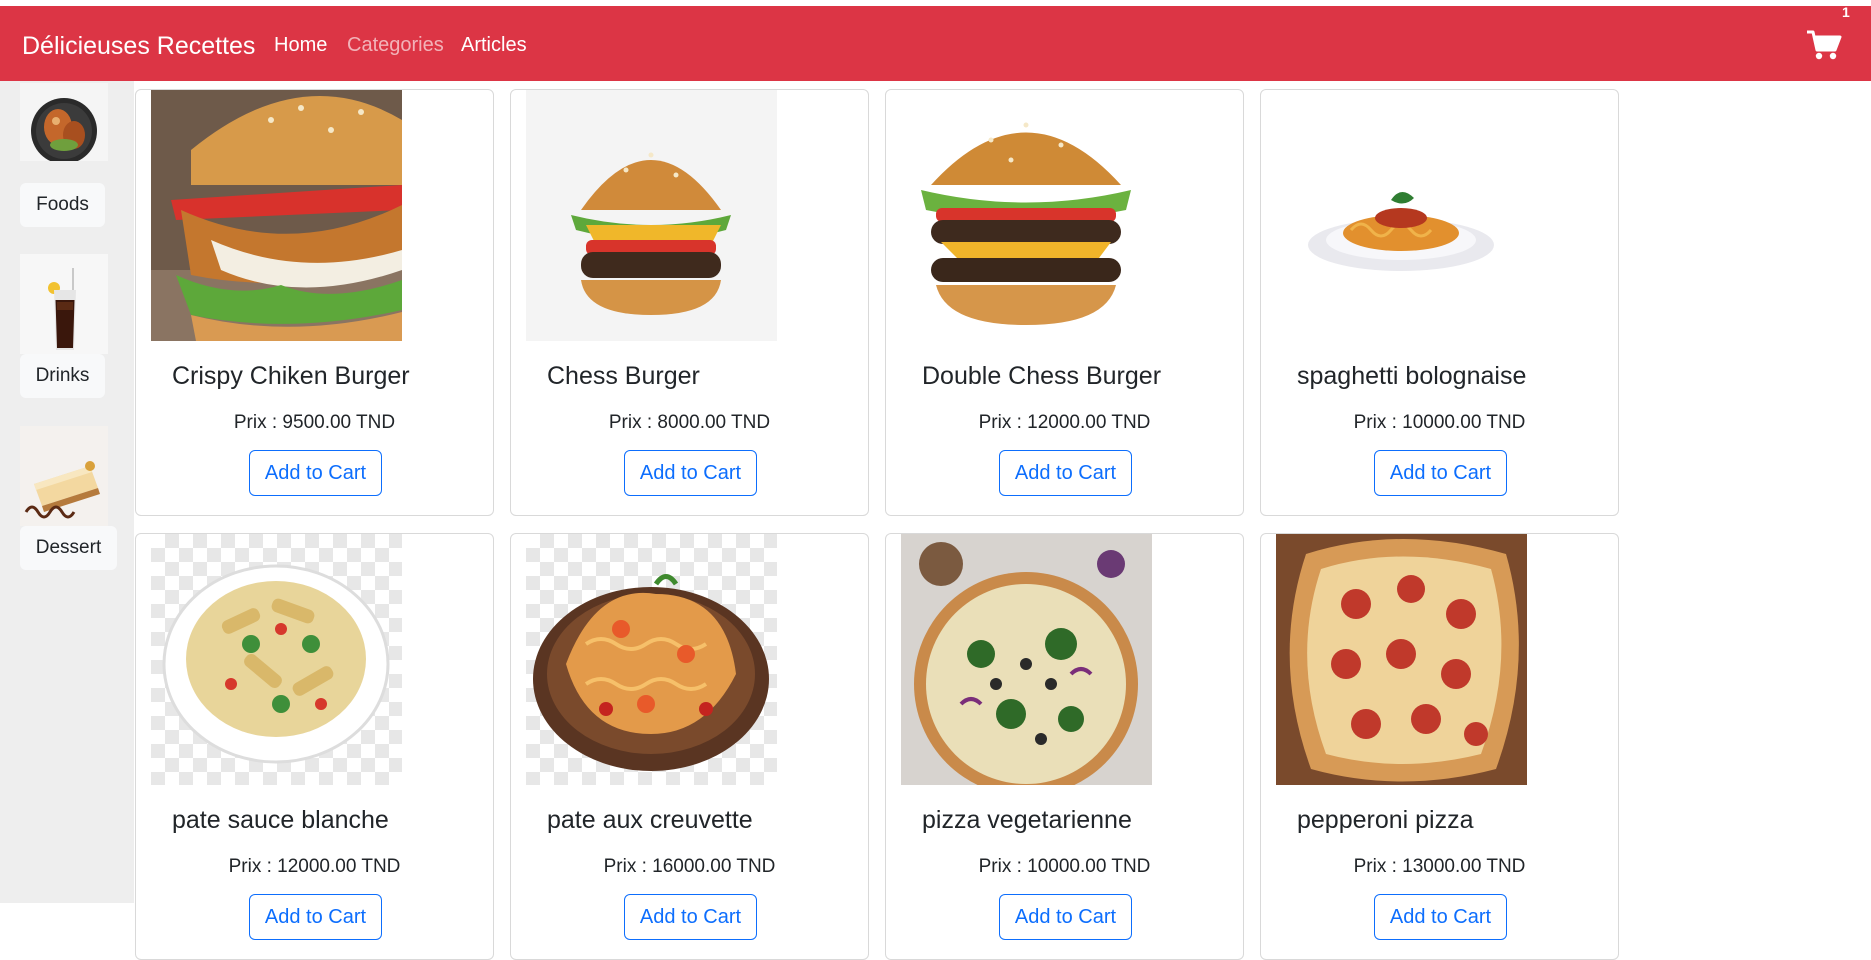 This screenshot has width=1871, height=960. I want to click on product-price: Prix : 8000.00 TND, so click(689, 422).